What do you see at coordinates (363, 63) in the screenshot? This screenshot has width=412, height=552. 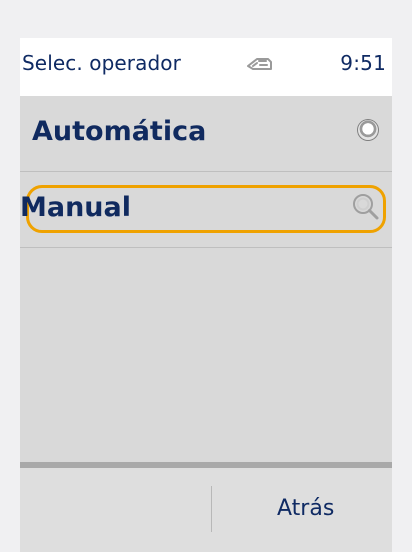 I see `clock-time: 9:51` at bounding box center [363, 63].